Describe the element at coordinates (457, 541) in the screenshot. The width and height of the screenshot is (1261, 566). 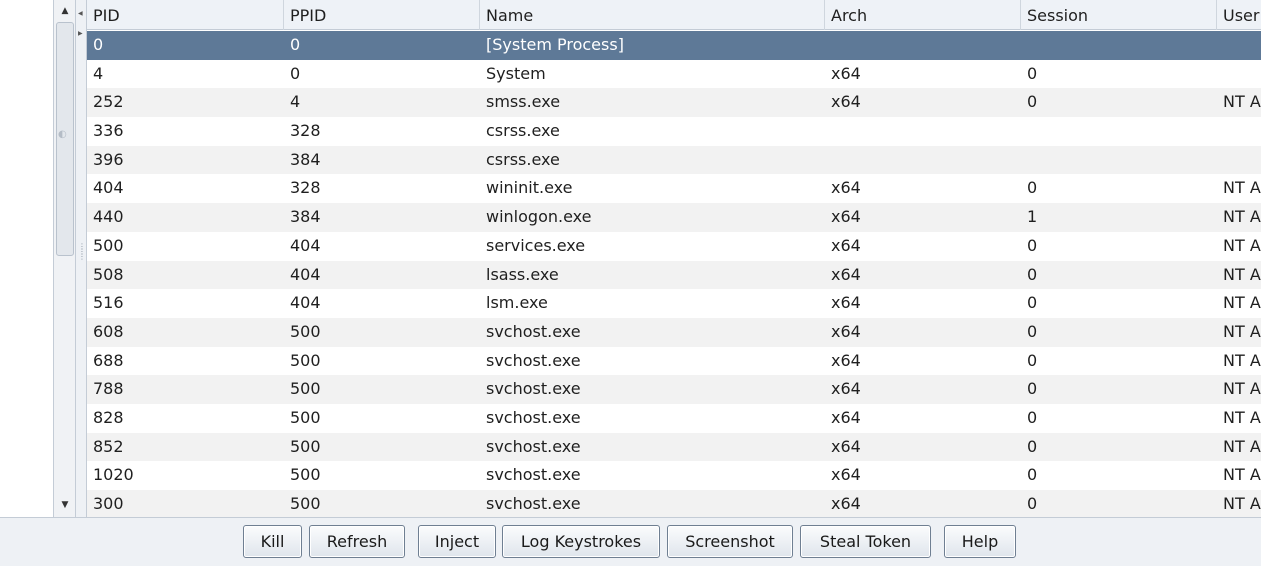
I see `inject-button: Inject` at that location.